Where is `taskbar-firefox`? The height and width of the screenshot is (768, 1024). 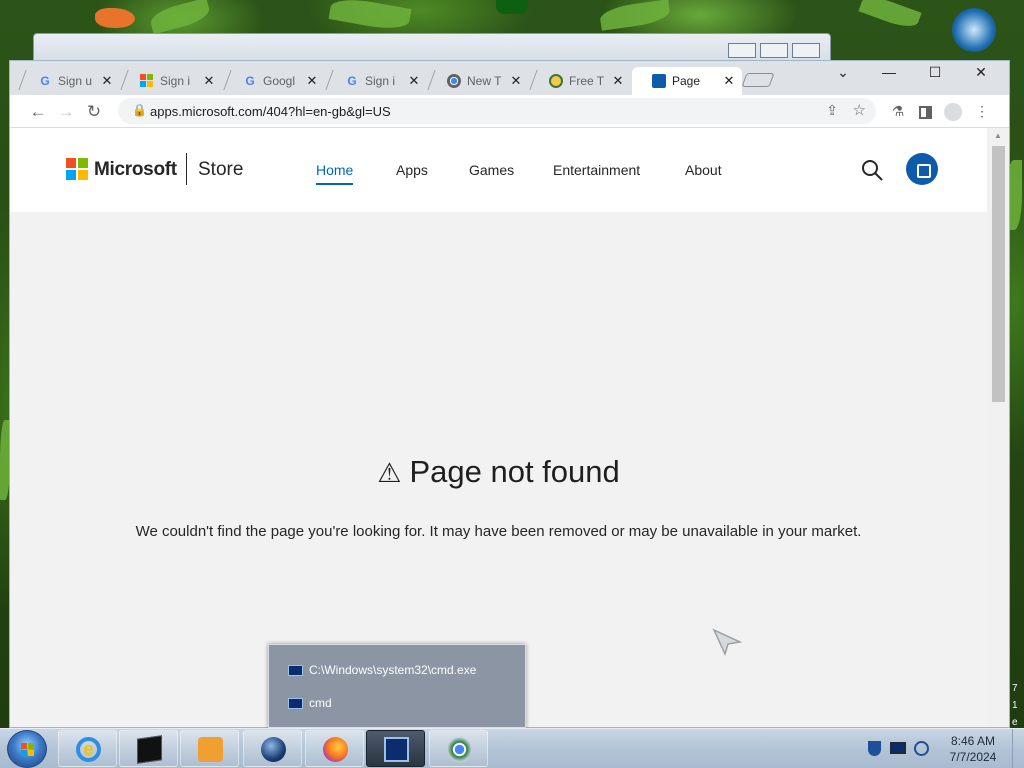
taskbar-firefox is located at coordinates (334, 748).